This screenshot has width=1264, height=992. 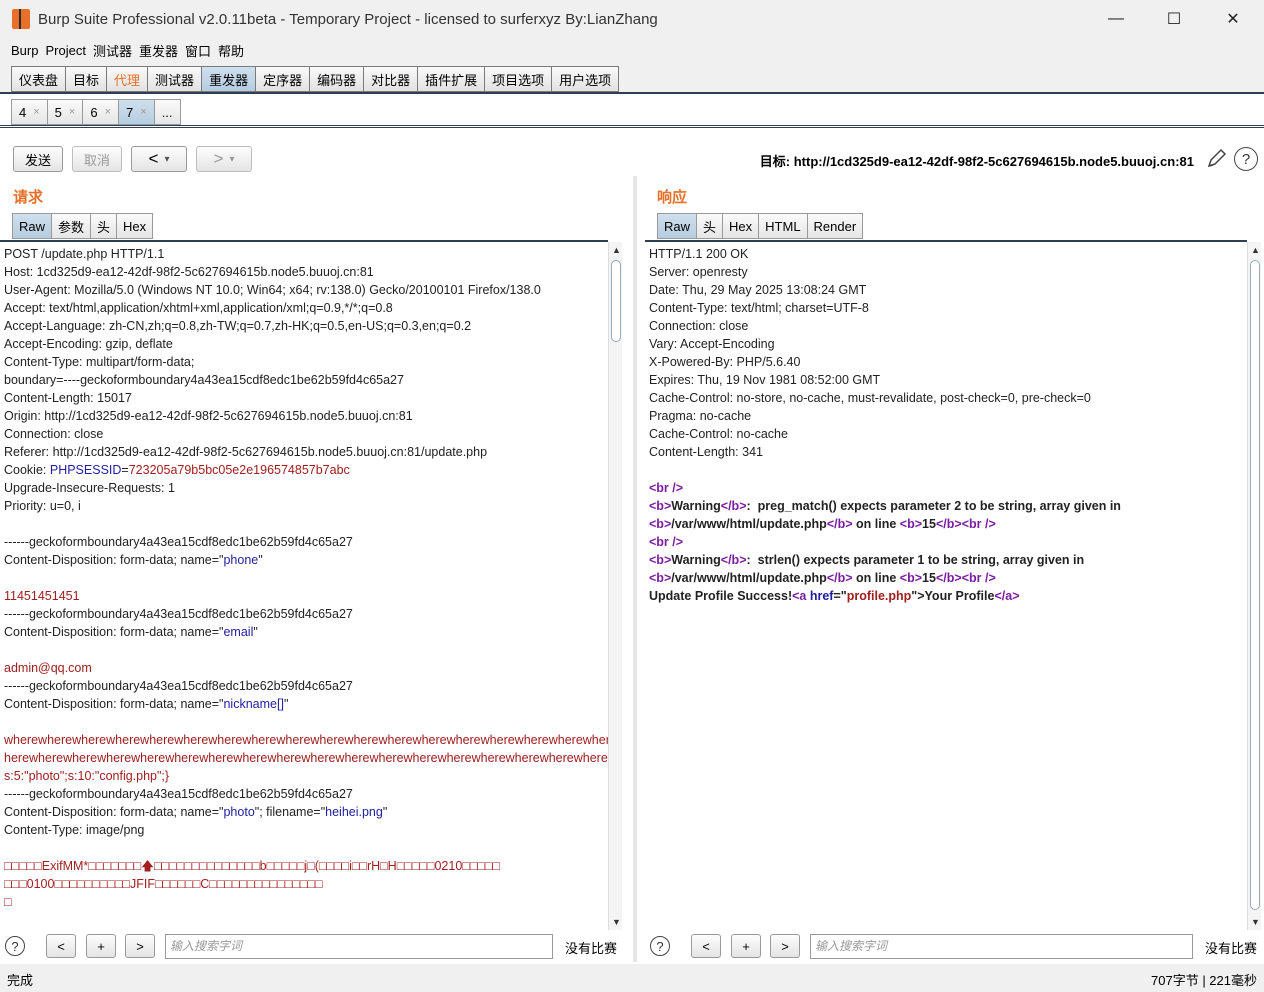 What do you see at coordinates (672, 197) in the screenshot?
I see `response-title: 响应` at bounding box center [672, 197].